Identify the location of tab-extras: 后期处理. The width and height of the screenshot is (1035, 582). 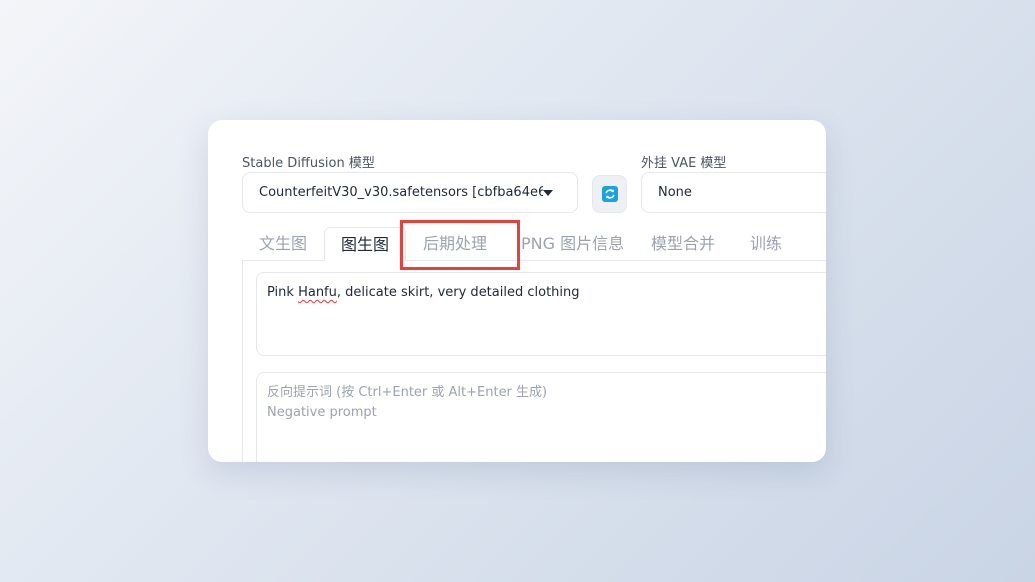
(455, 244).